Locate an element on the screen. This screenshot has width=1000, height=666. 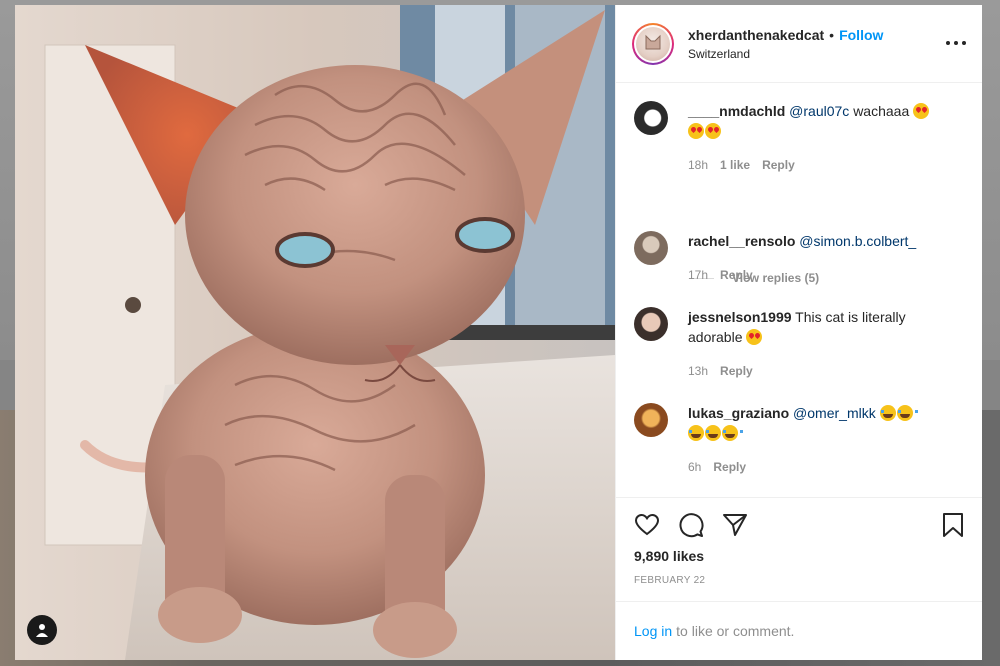
heart-icon is located at coordinates (647, 525).